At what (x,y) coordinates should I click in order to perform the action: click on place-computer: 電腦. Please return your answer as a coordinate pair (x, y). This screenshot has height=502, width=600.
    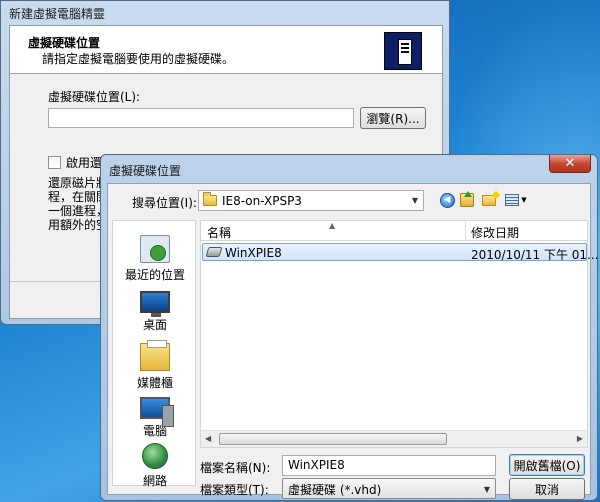
    Looking at the image, I should click on (155, 418).